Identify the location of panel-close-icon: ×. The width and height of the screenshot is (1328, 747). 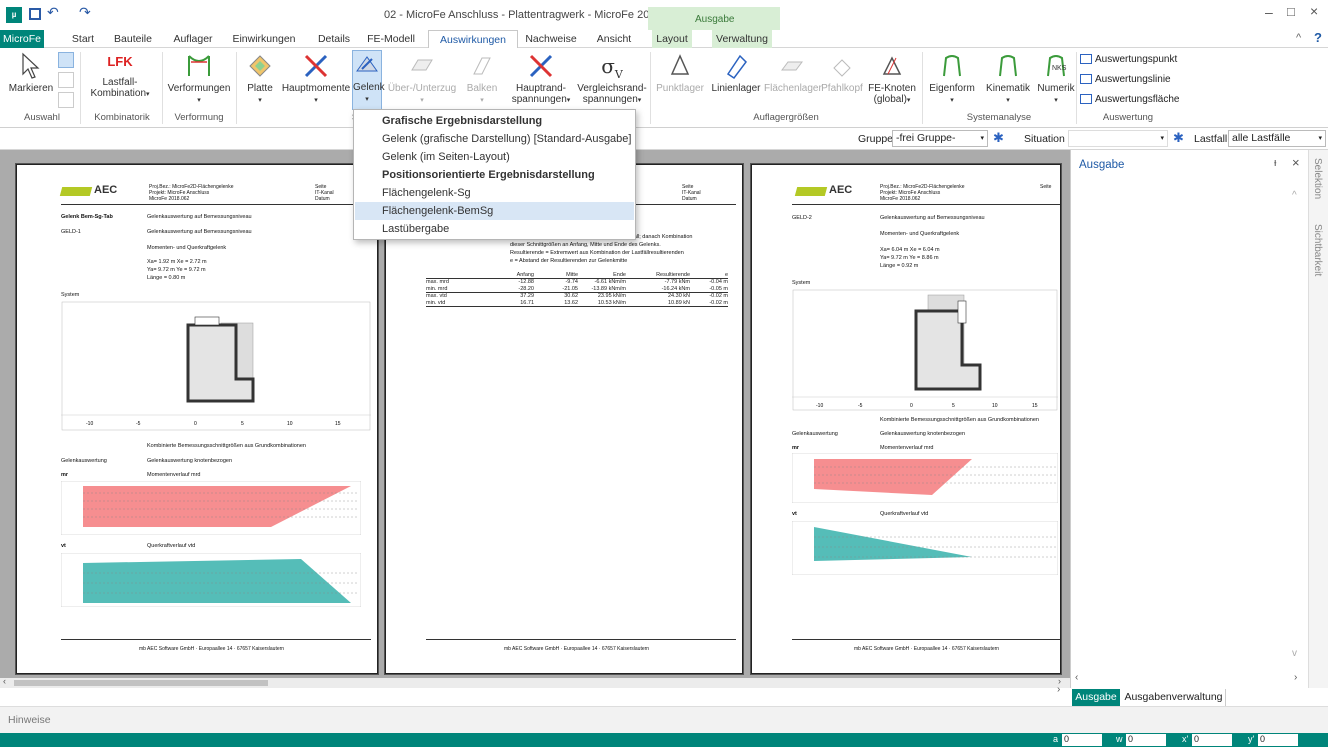
(1296, 162).